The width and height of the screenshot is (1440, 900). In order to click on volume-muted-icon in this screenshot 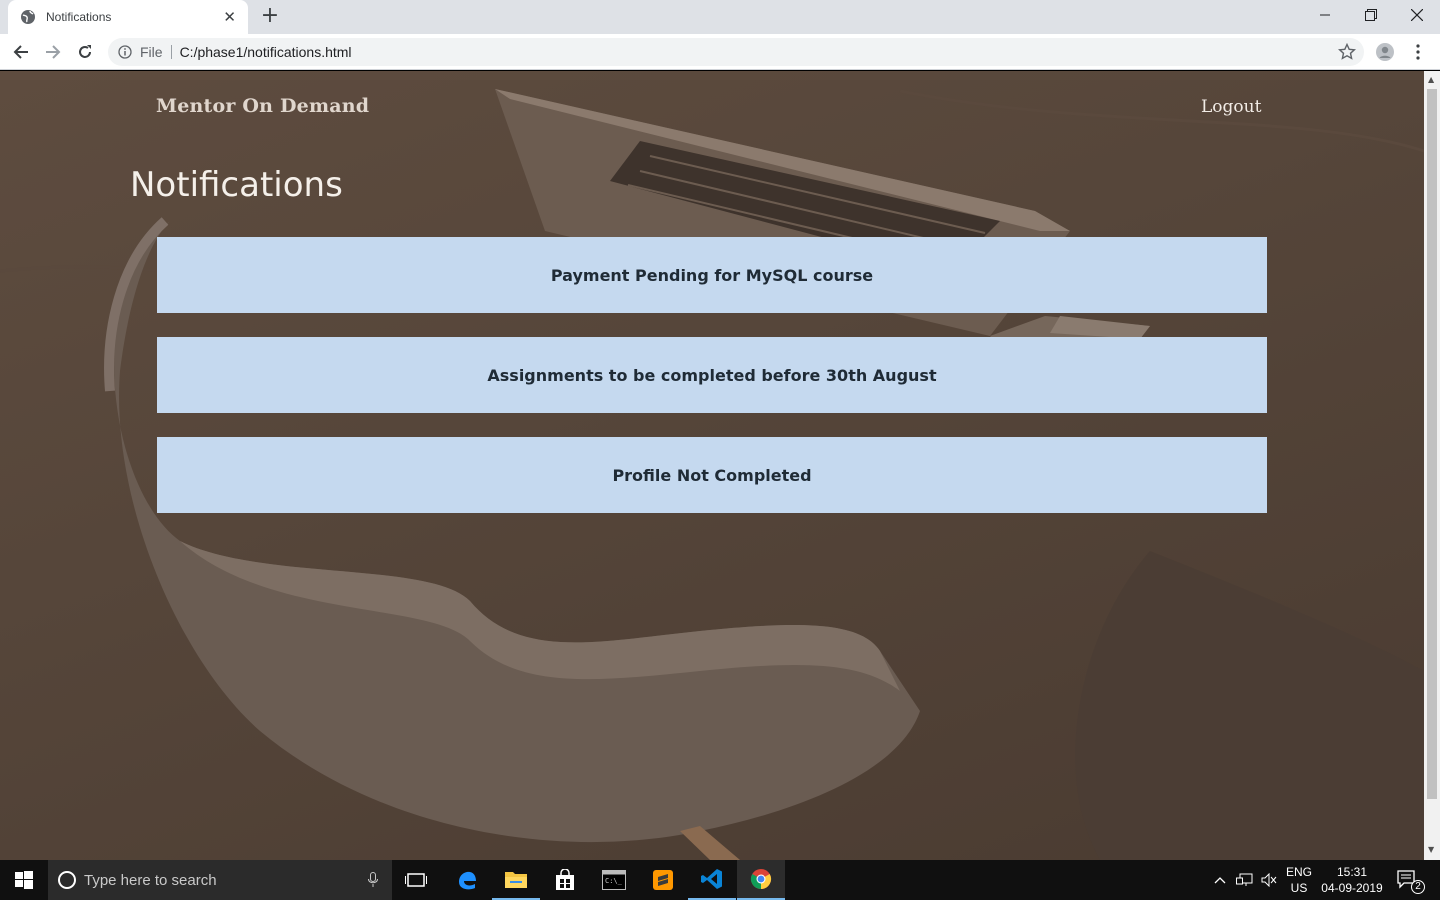, I will do `click(1269, 880)`.